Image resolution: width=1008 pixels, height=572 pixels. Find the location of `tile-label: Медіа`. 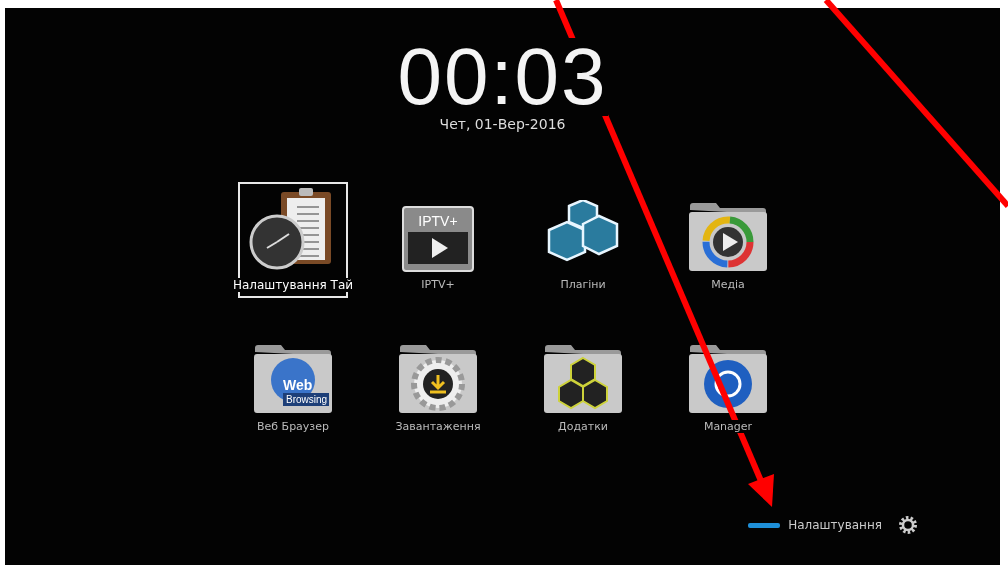

tile-label: Медіа is located at coordinates (728, 284).